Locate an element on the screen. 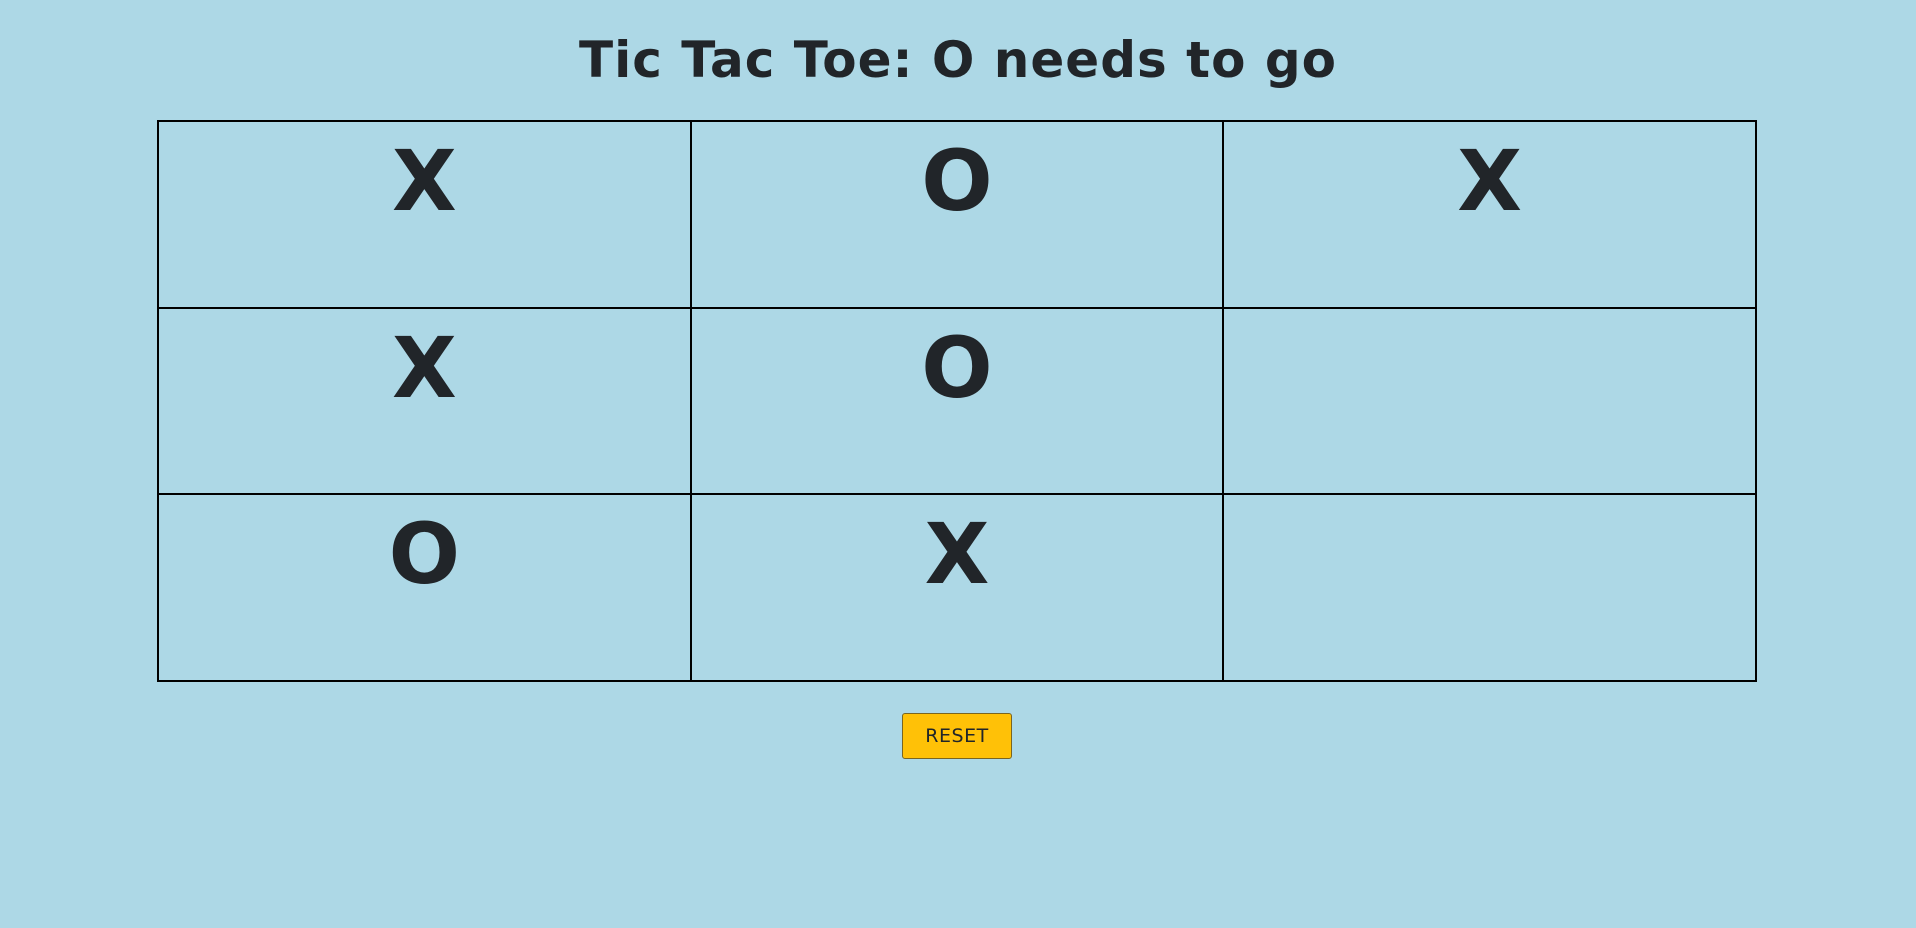  board-cell-r2-c3 is located at coordinates (1489, 401).